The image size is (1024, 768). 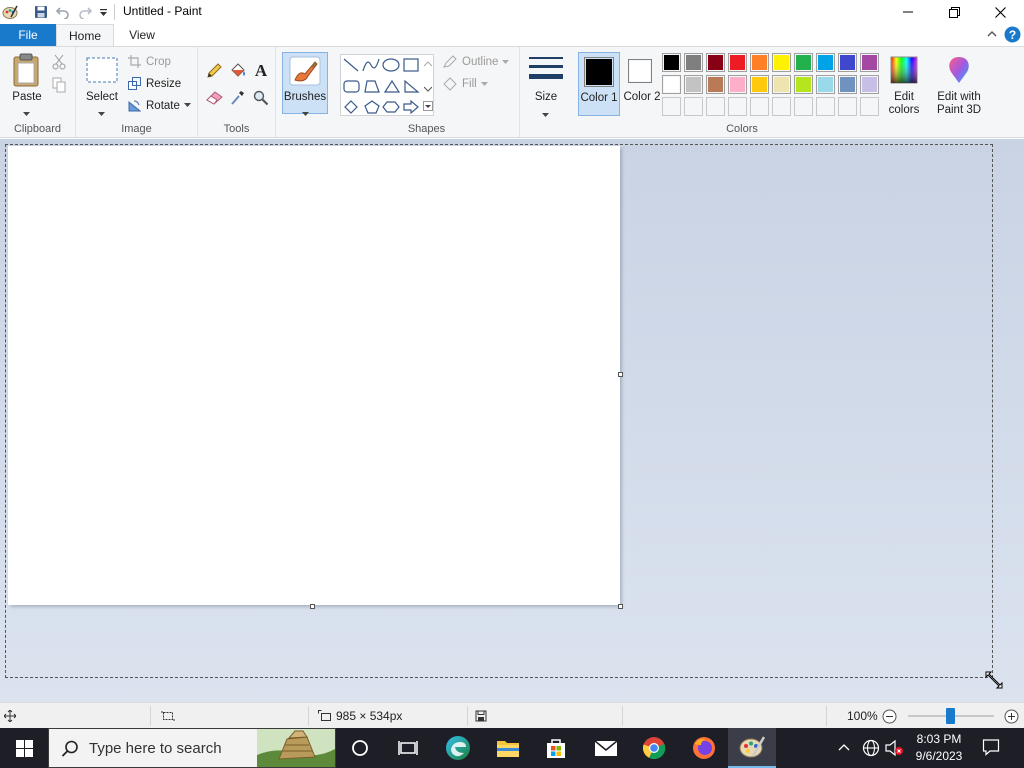 I want to click on fill-button: Fill, so click(x=465, y=84).